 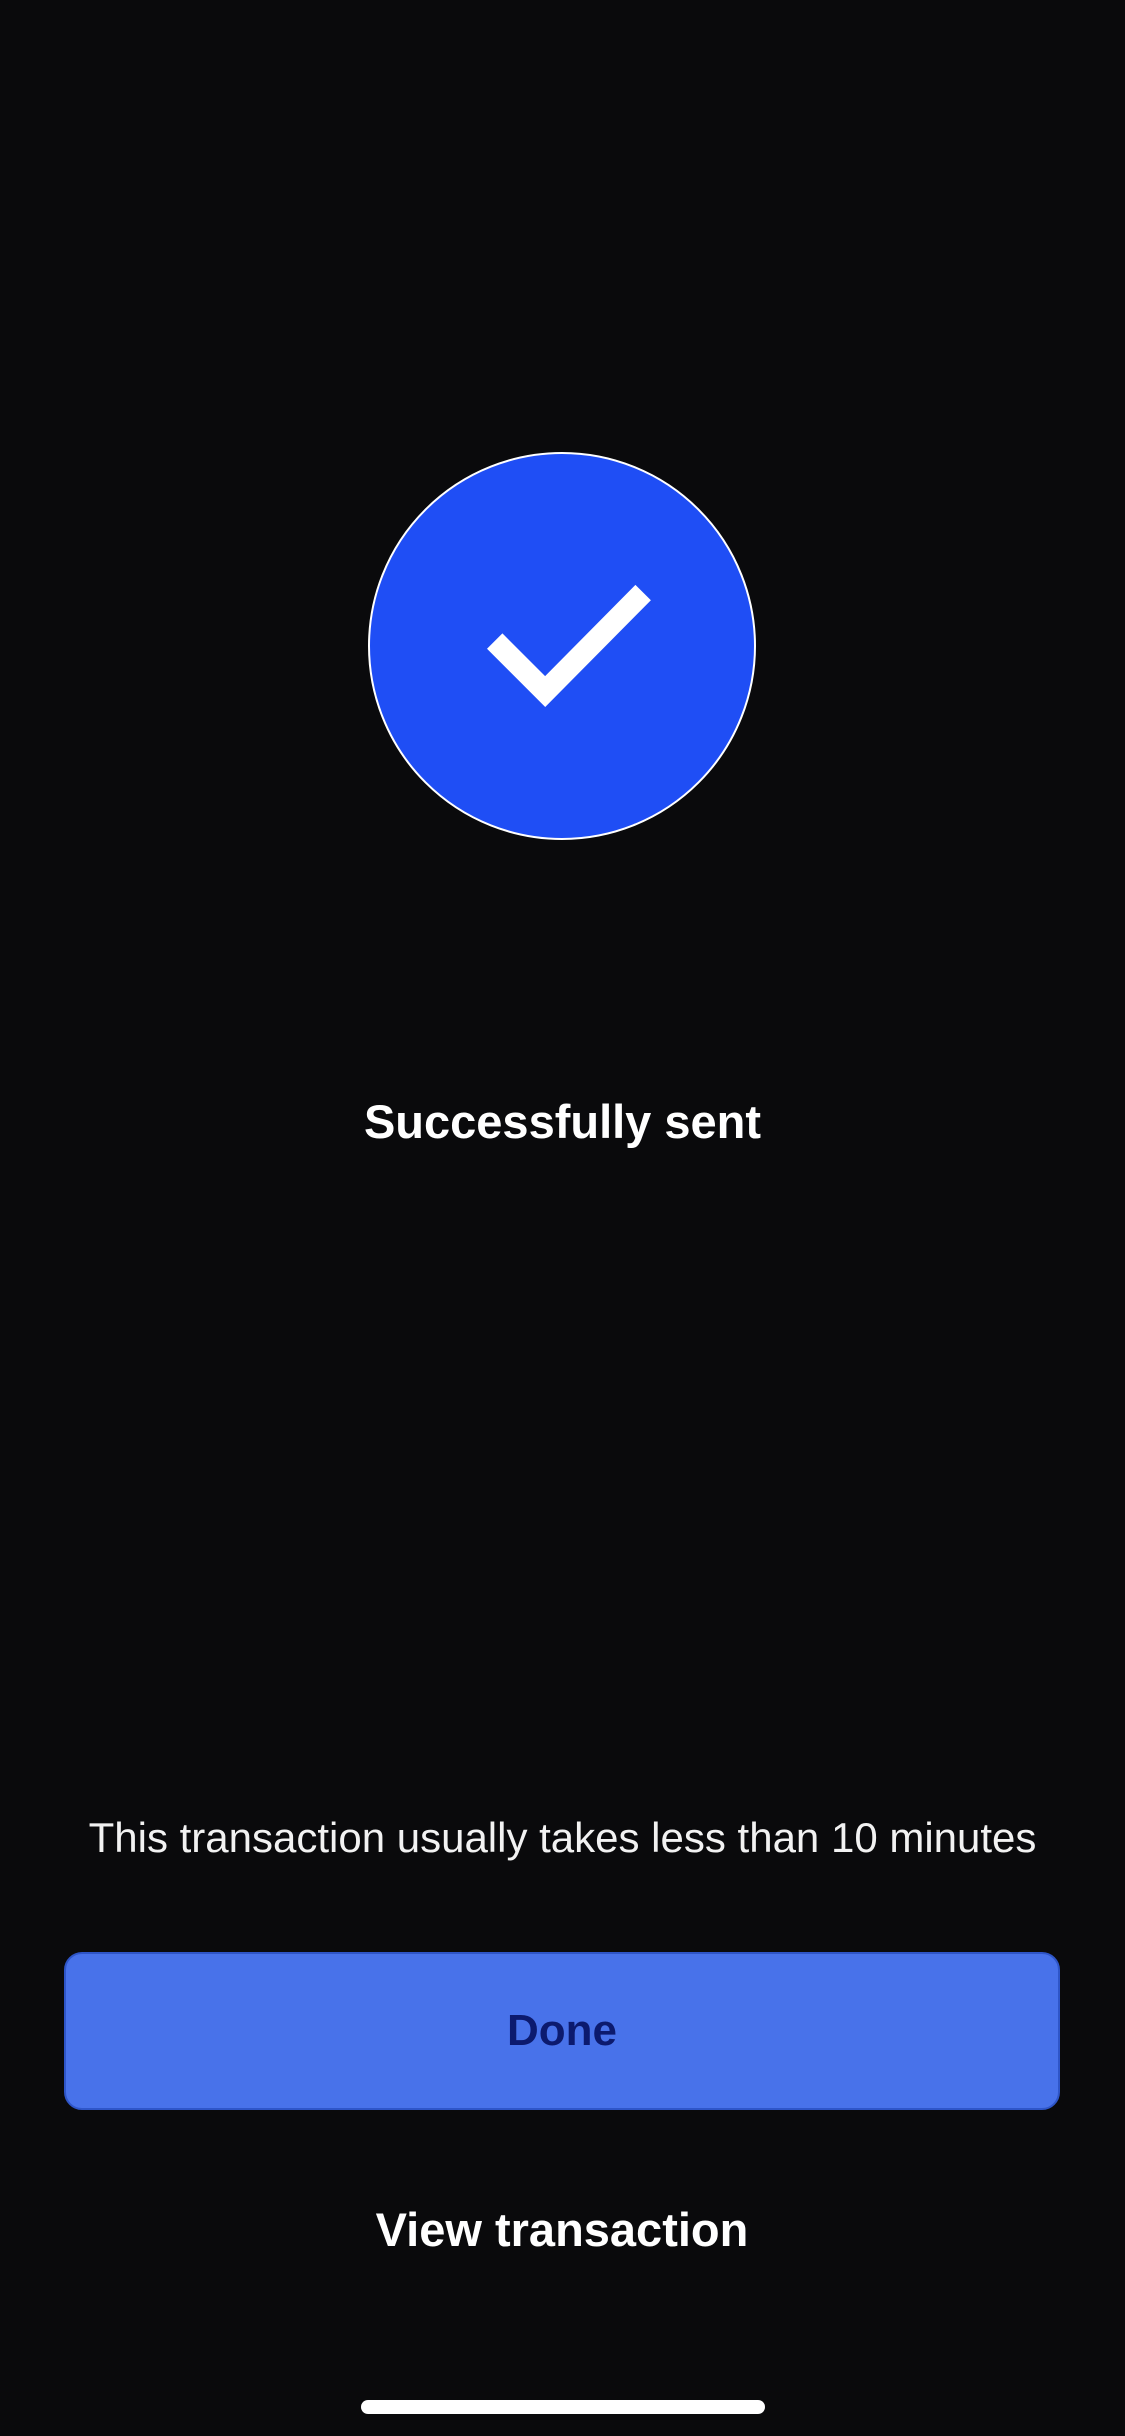 What do you see at coordinates (562, 2230) in the screenshot?
I see `view-transaction-link: View transaction` at bounding box center [562, 2230].